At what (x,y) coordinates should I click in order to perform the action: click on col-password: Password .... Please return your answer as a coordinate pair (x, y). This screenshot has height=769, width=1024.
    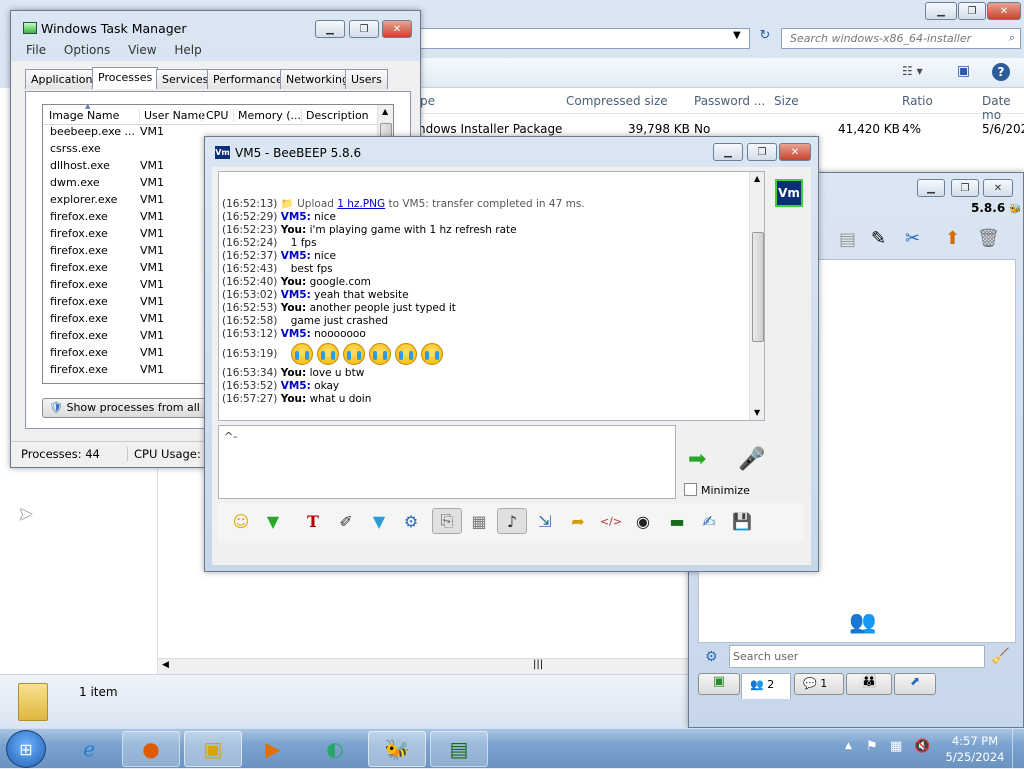
    Looking at the image, I should click on (729, 101).